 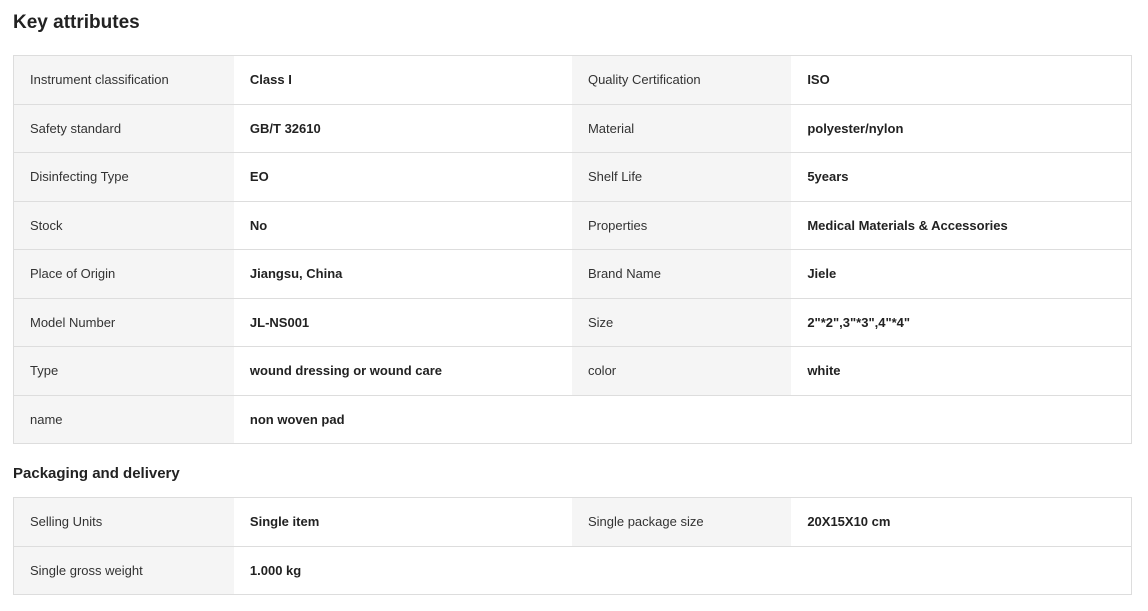 What do you see at coordinates (961, 322) in the screenshot?
I see `attribute-value: 2"*2",3"*3",4"*4"` at bounding box center [961, 322].